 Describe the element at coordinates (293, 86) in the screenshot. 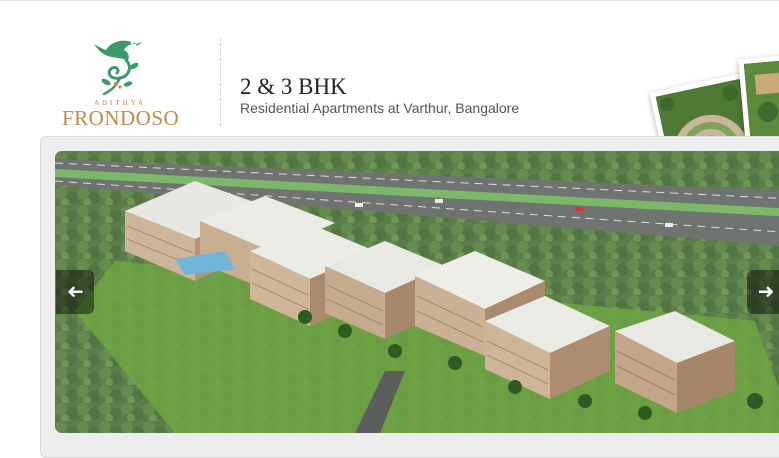

I see `page-headline: 2 & 3 BHK` at that location.